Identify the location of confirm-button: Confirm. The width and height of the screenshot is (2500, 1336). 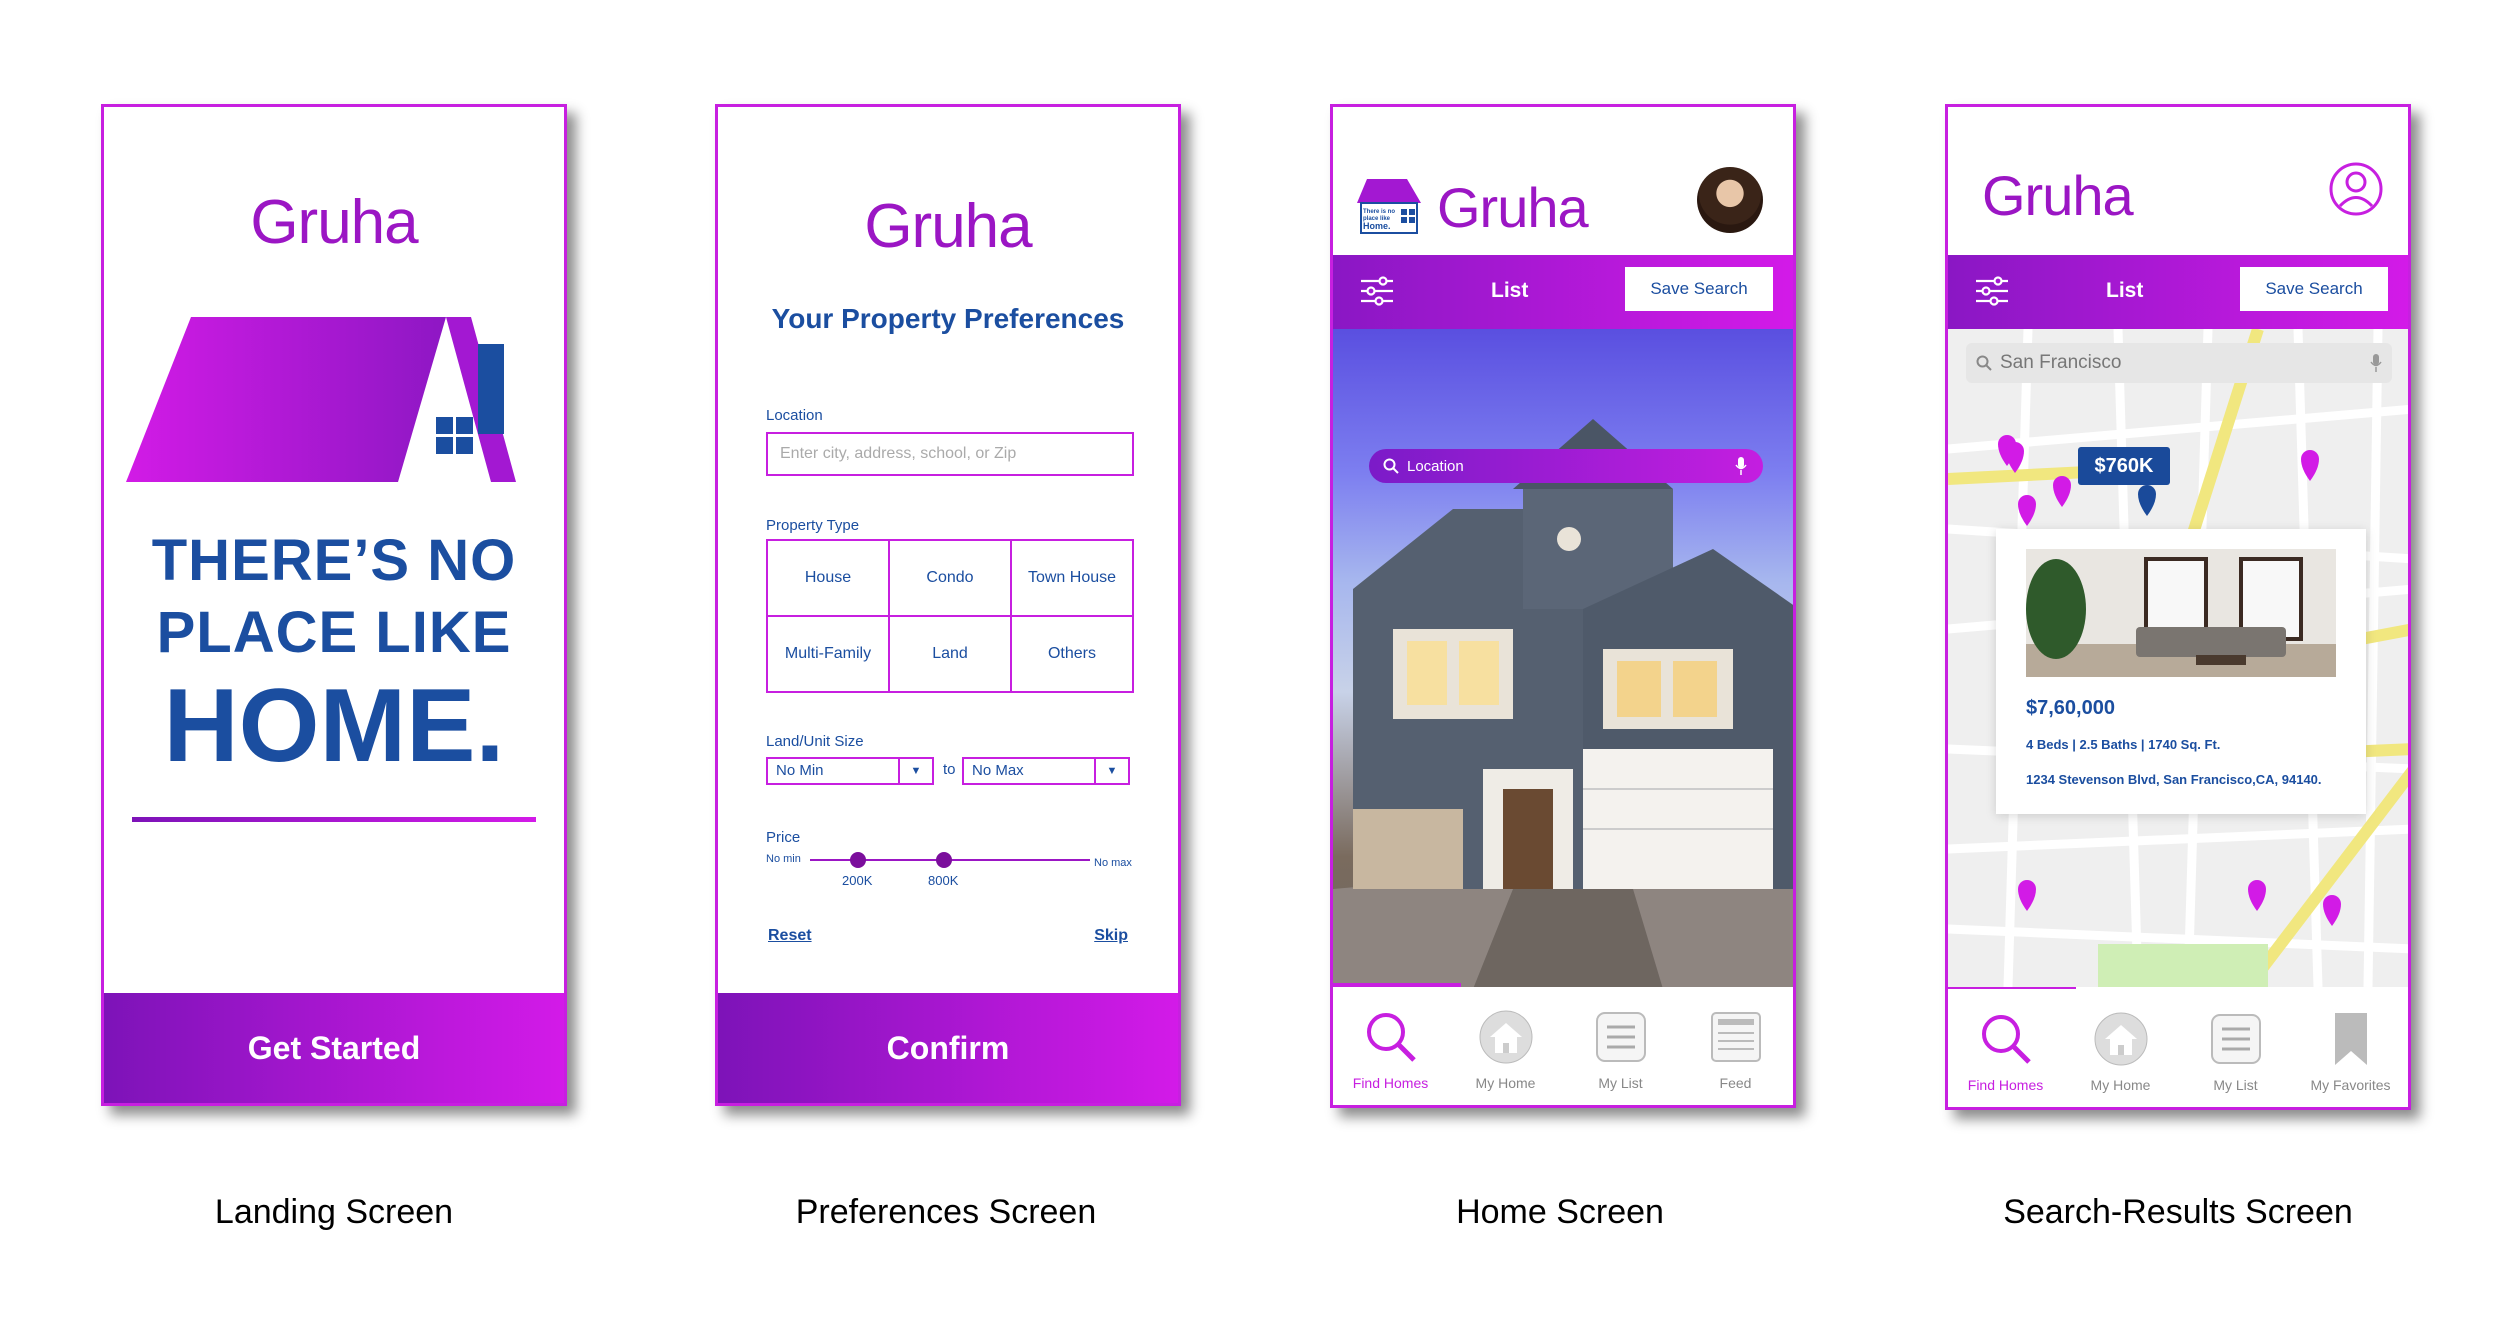
(948, 1048).